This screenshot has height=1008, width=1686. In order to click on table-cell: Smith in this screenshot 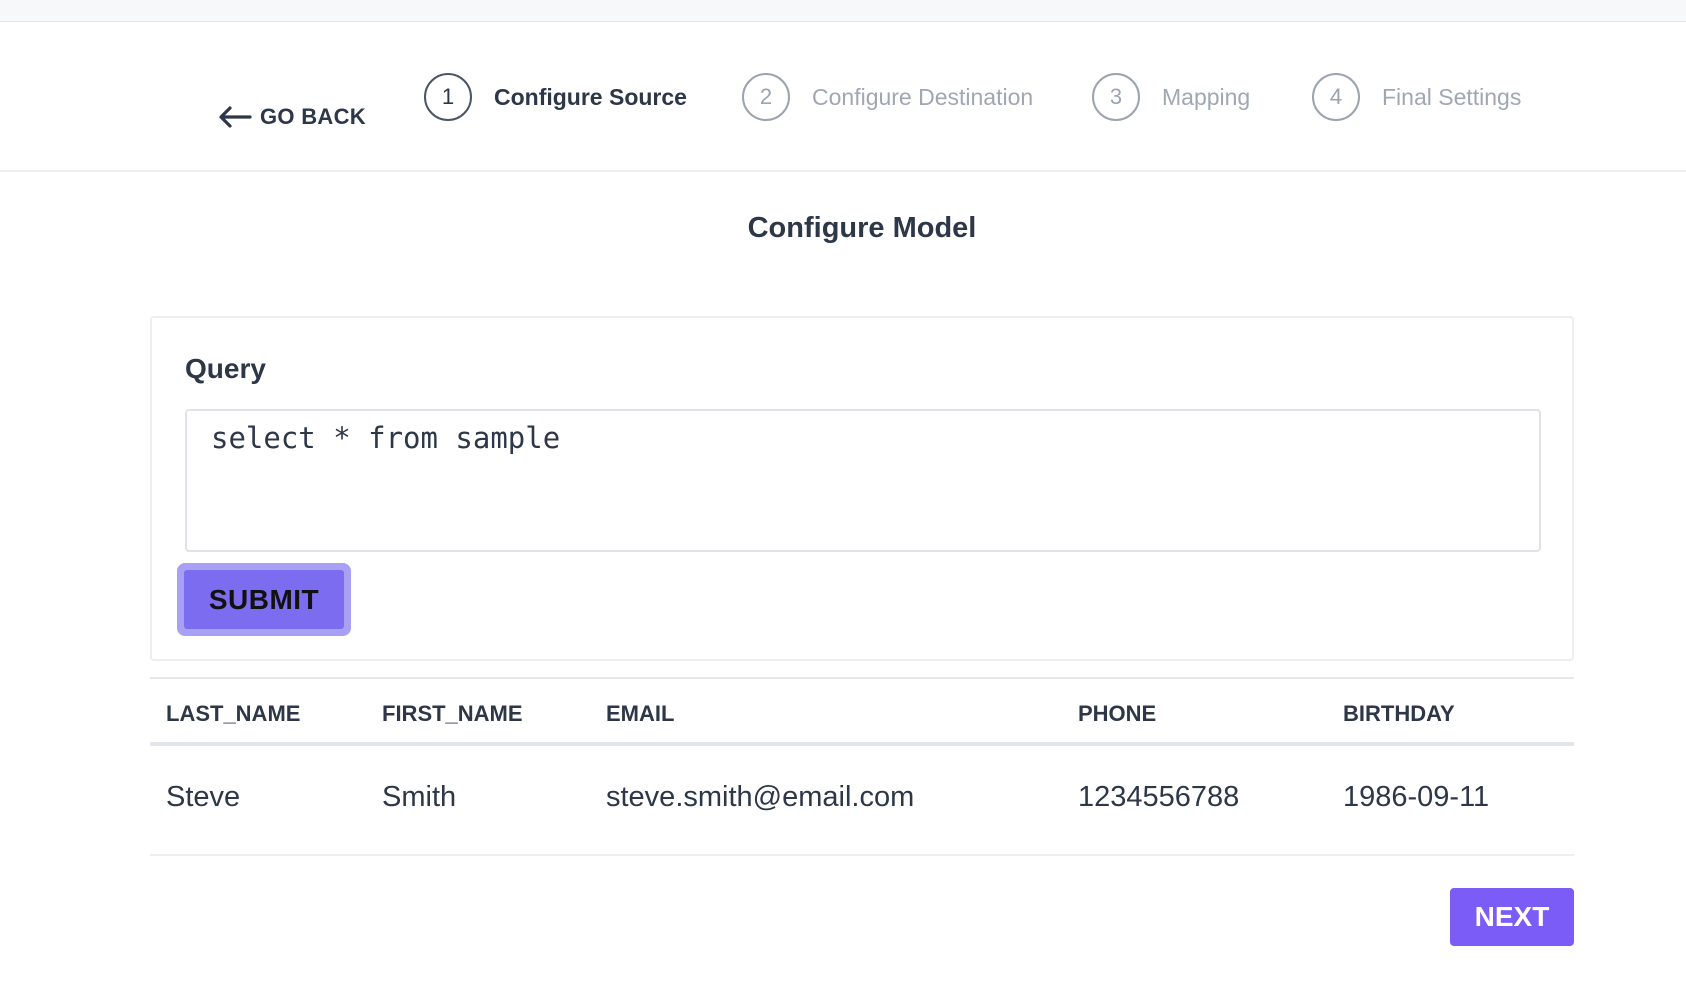, I will do `click(419, 797)`.